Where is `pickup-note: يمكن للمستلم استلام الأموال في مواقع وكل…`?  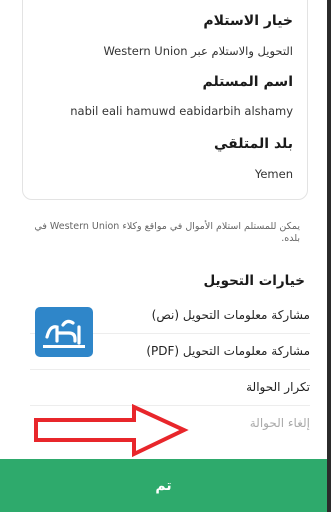
pickup-note: يمكن للمستلم استلام الأموال في مواقع وكل… is located at coordinates (167, 232).